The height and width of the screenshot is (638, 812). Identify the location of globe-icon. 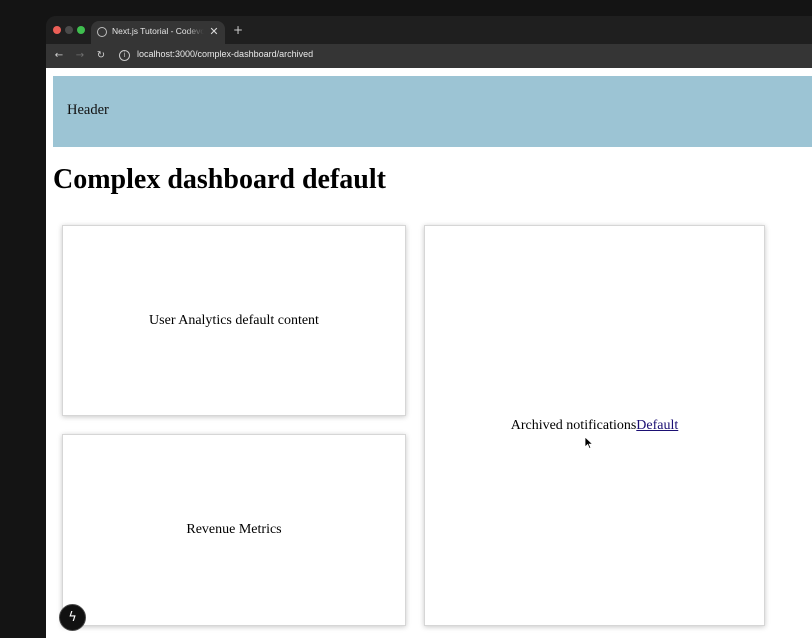
(102, 32).